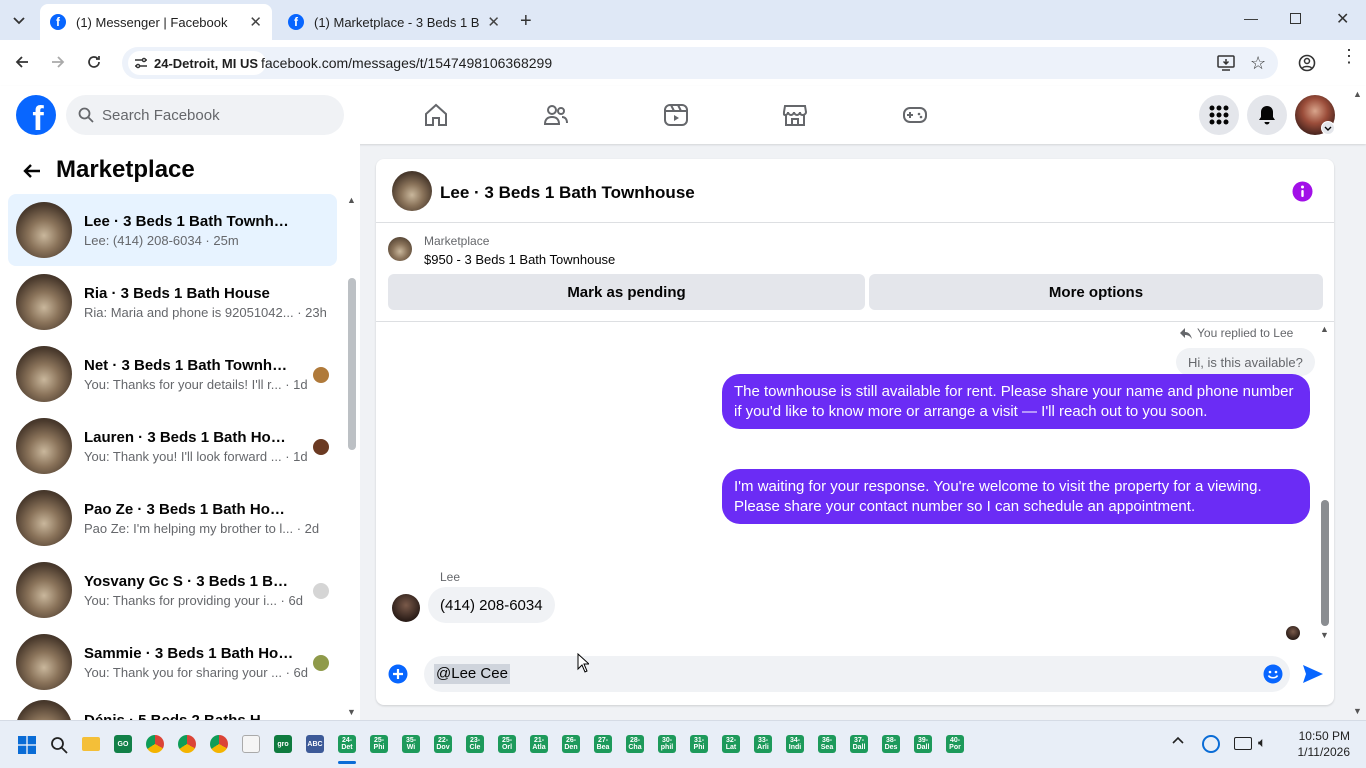 This screenshot has height=768, width=1366. What do you see at coordinates (283, 744) in the screenshot?
I see `taskbar-app-icon: gro` at bounding box center [283, 744].